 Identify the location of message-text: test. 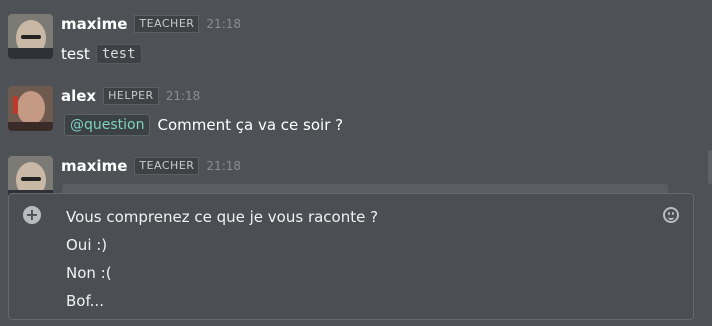
(75, 54).